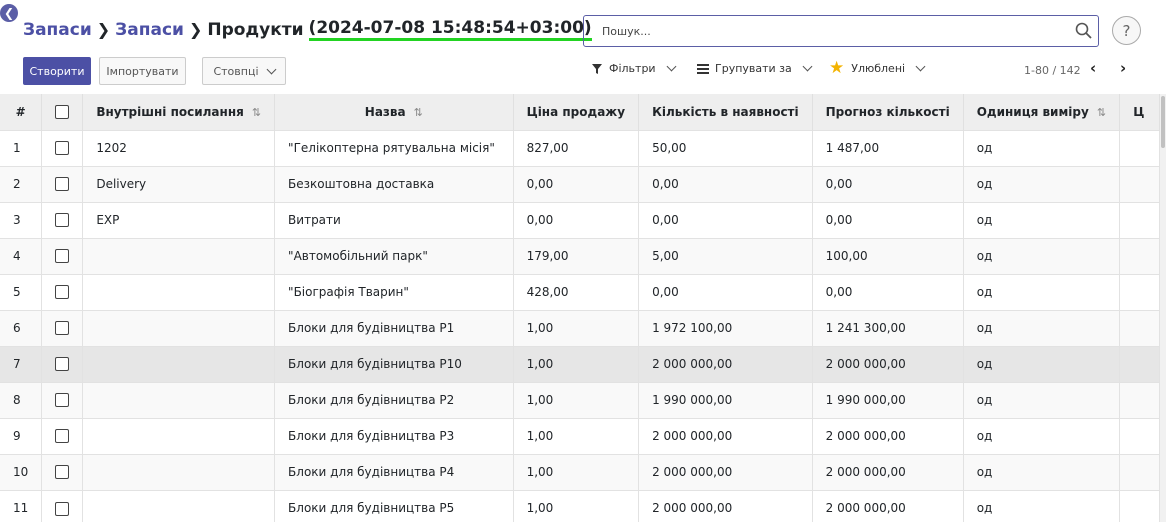 The width and height of the screenshot is (1166, 522). Describe the element at coordinates (9, 13) in the screenshot. I see `back-arrow-icon: ❮` at that location.